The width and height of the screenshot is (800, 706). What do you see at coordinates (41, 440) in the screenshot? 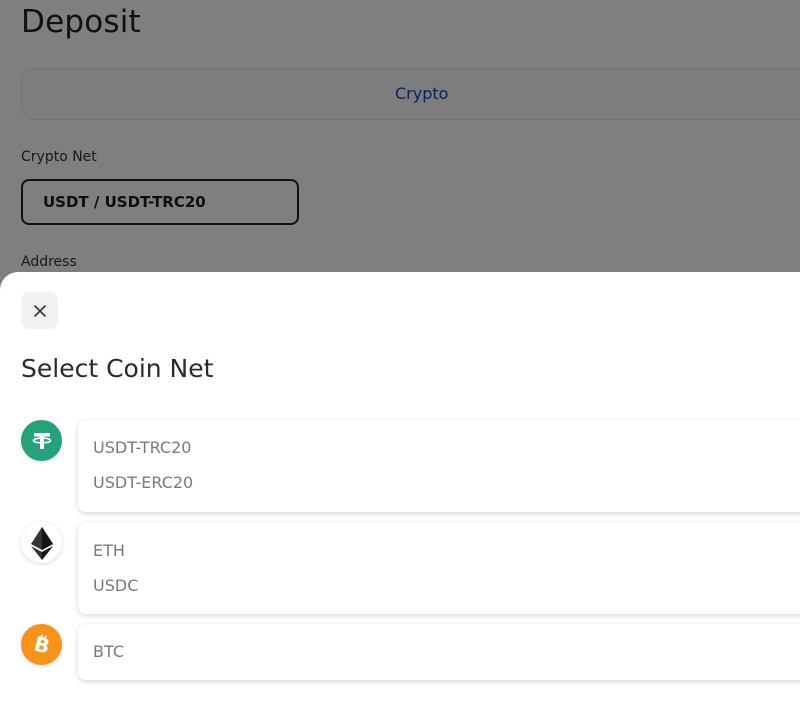
I see `tether-icon` at bounding box center [41, 440].